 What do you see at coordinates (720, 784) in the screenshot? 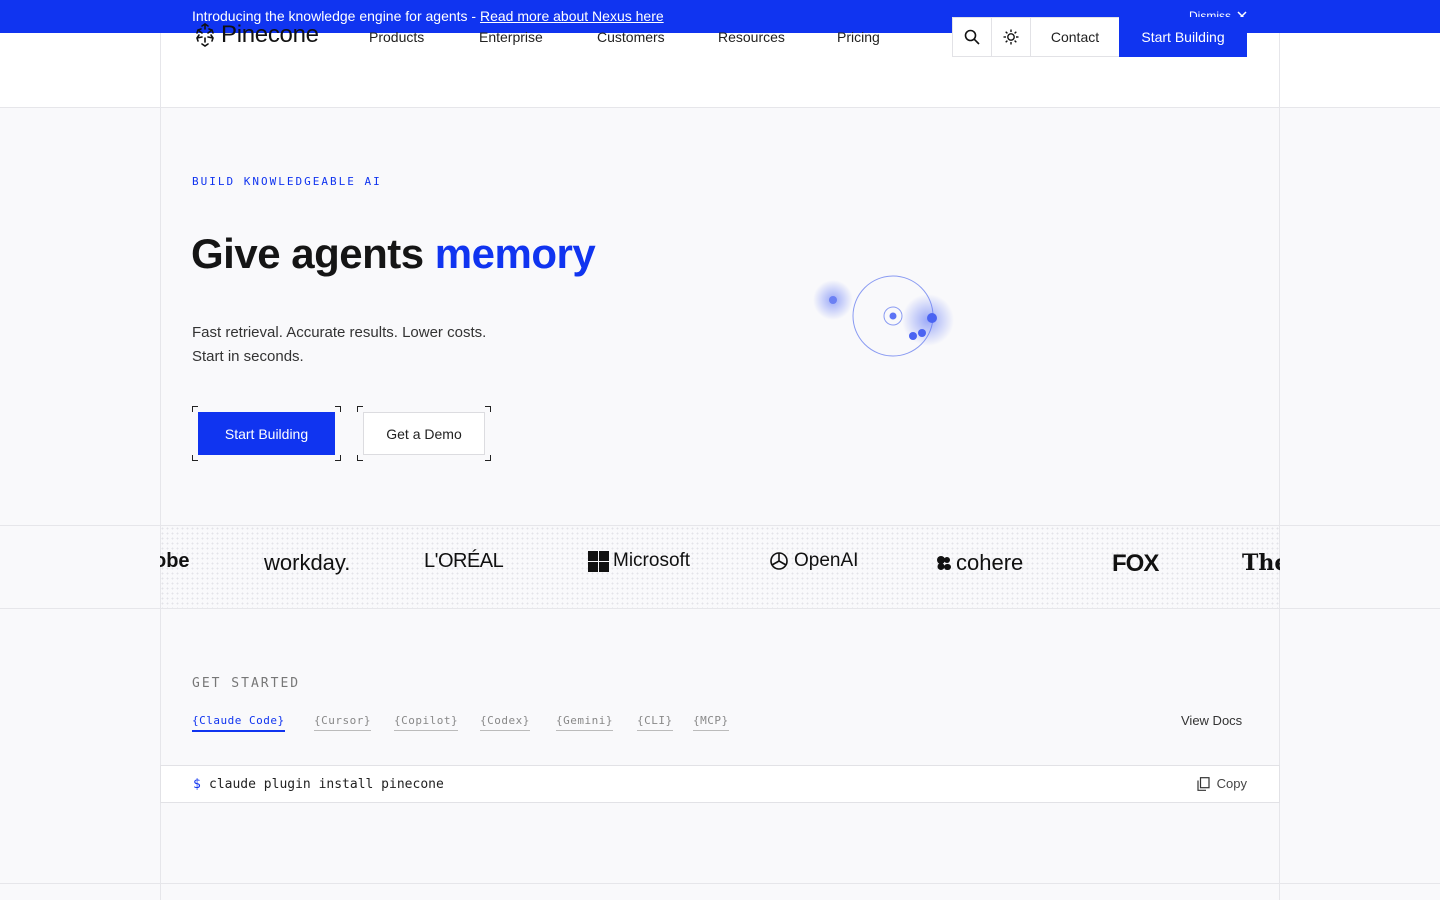
I see `install-command-box: $ claude plugin install pinecone Copy` at bounding box center [720, 784].